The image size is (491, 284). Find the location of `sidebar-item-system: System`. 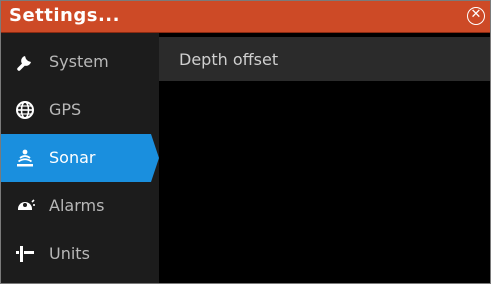

sidebar-item-system: System is located at coordinates (76, 62).